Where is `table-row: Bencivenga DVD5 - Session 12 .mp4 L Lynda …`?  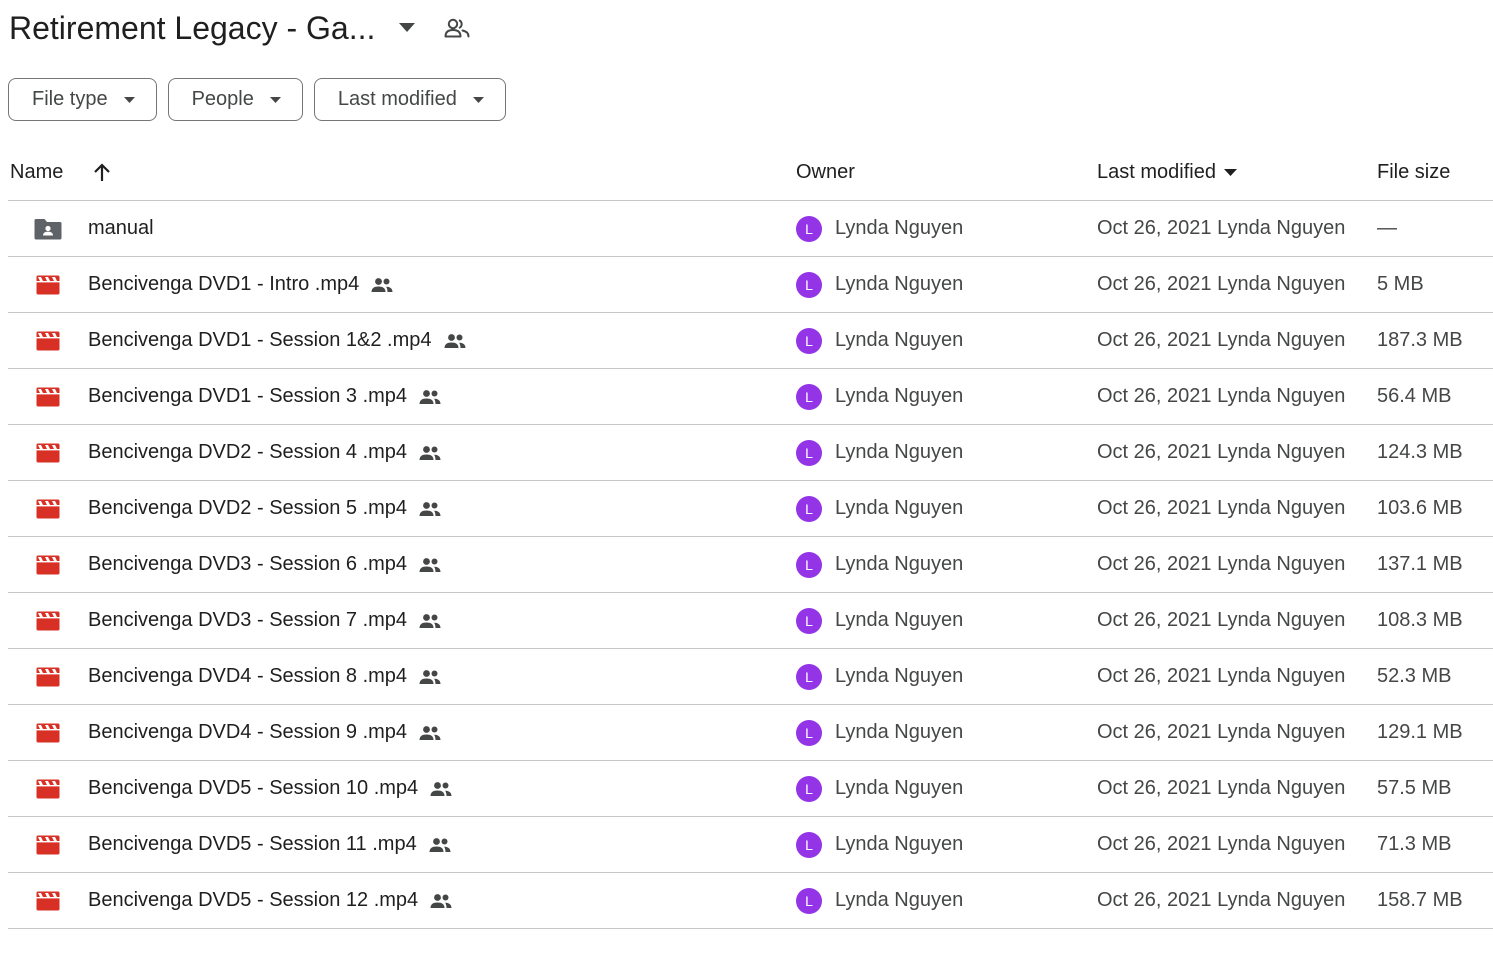 table-row: Bencivenga DVD5 - Session 12 .mp4 L Lynda … is located at coordinates (750, 901).